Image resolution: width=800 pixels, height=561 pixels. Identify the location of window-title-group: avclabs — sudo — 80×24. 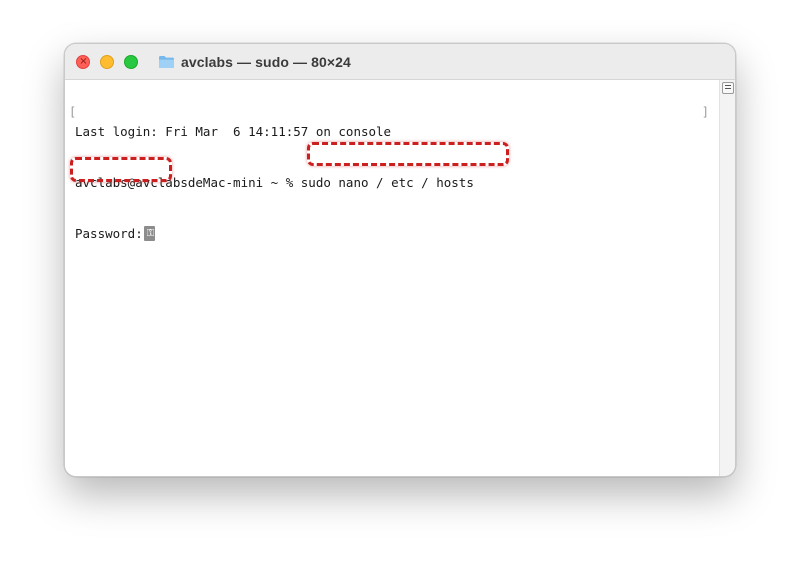
(254, 62).